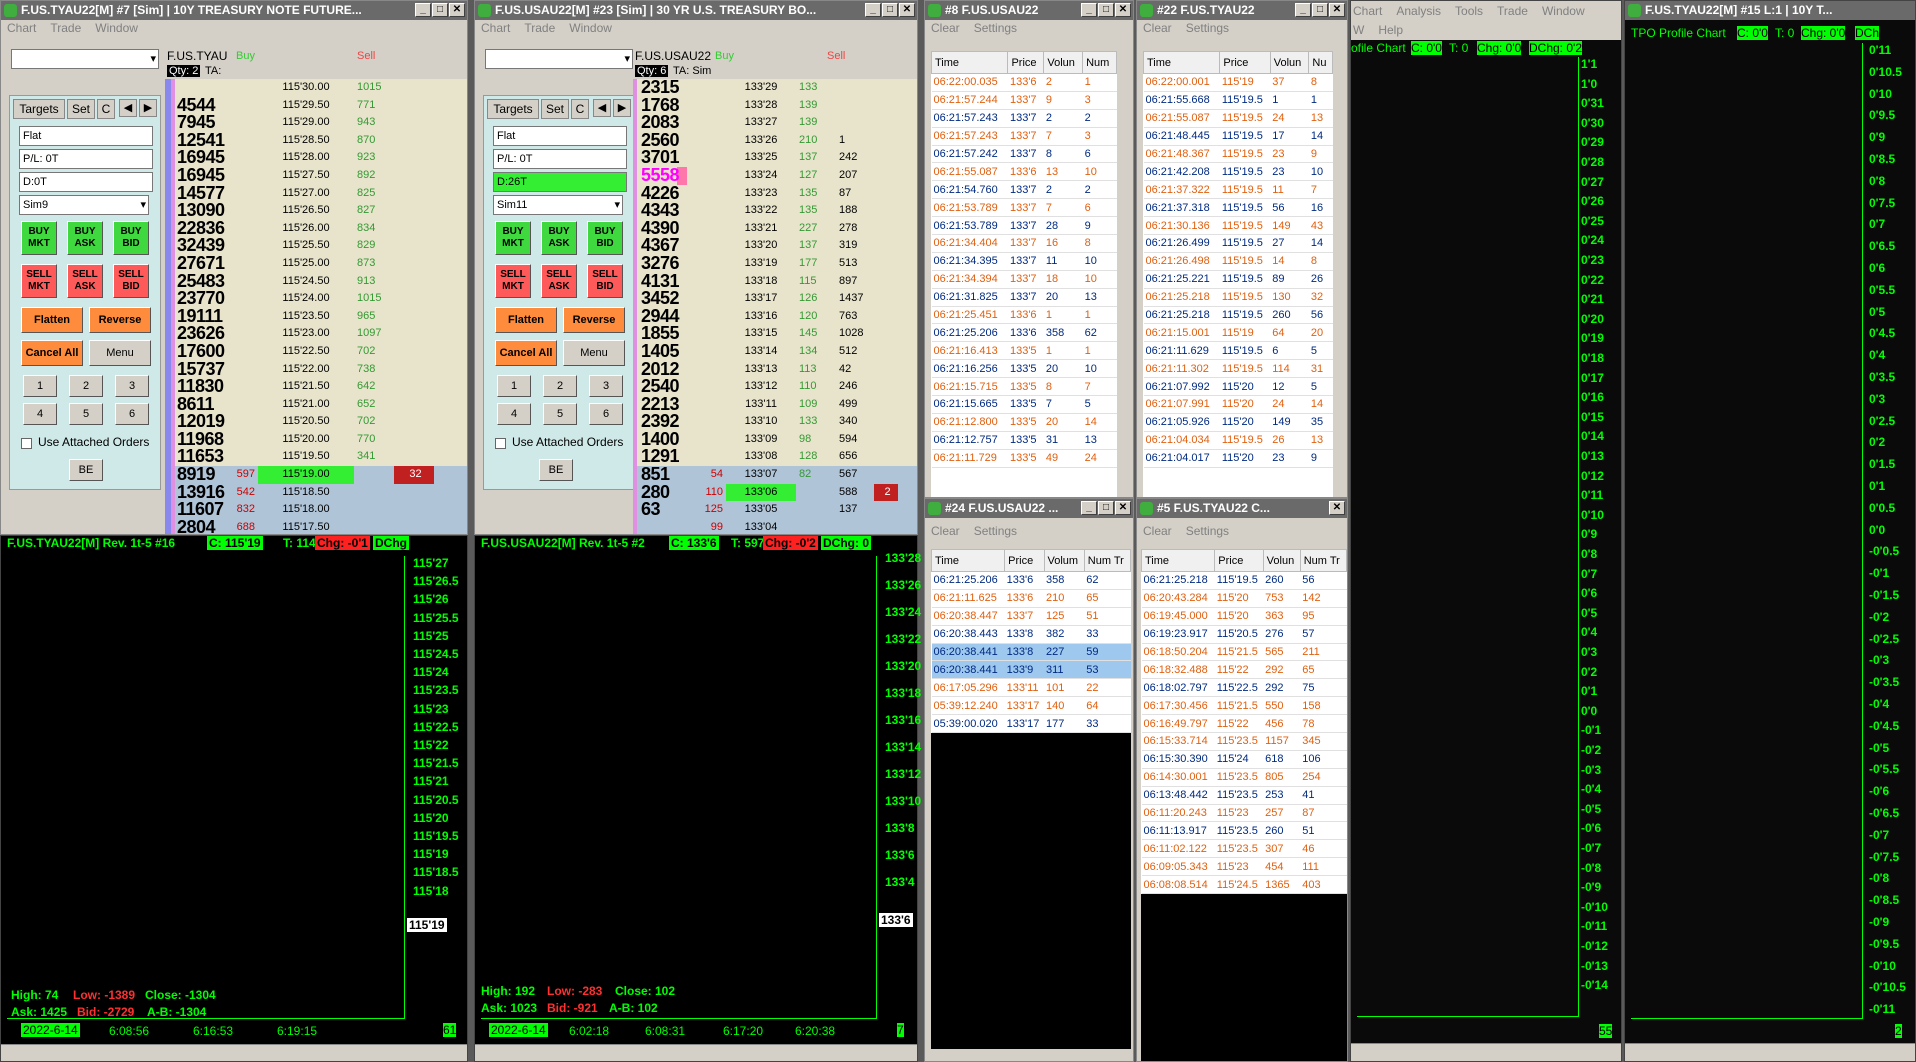 The image size is (1916, 1062). Describe the element at coordinates (241, 526) in the screenshot. I see `bid-cell: 688` at that location.